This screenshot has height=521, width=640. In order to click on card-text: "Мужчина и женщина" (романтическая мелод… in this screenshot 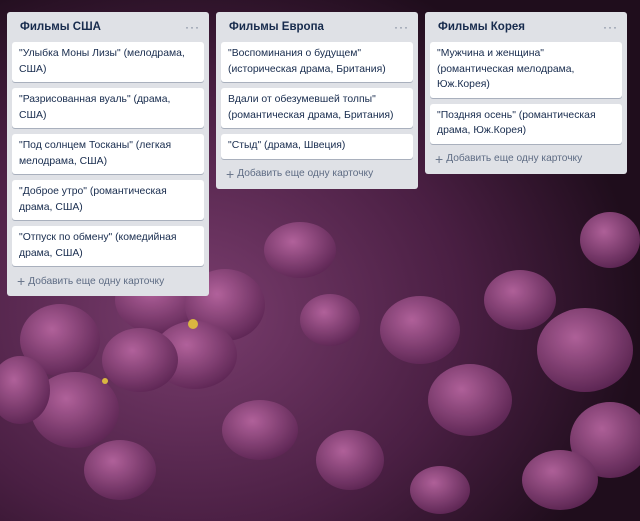, I will do `click(506, 69)`.